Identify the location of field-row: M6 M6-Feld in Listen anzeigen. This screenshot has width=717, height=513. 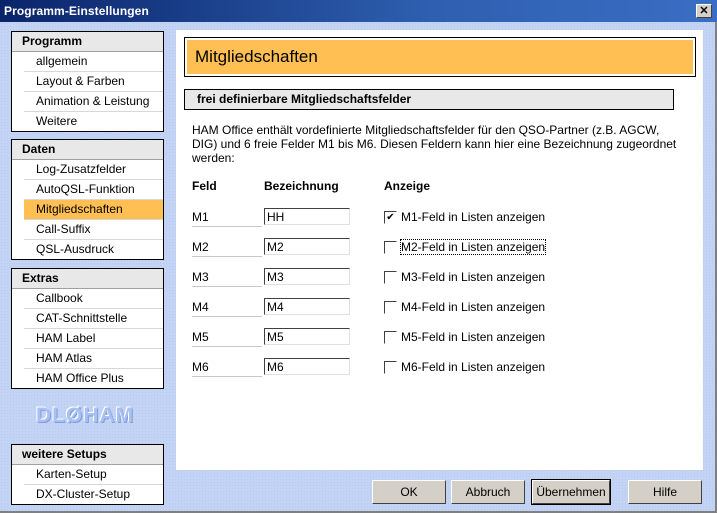
(439, 370).